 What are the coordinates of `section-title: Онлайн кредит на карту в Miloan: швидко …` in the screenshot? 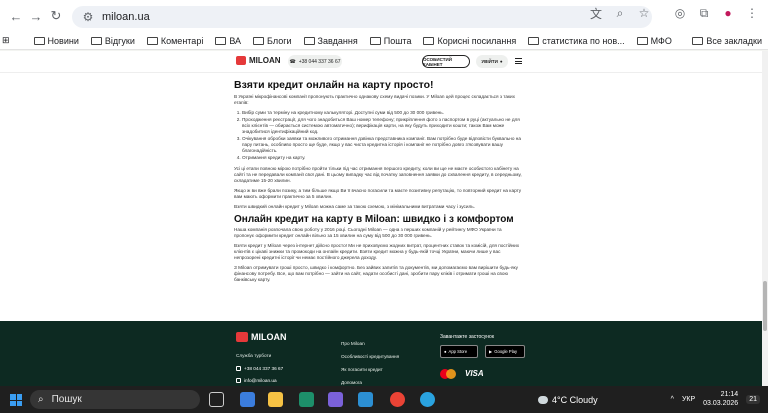 It's located at (374, 219).